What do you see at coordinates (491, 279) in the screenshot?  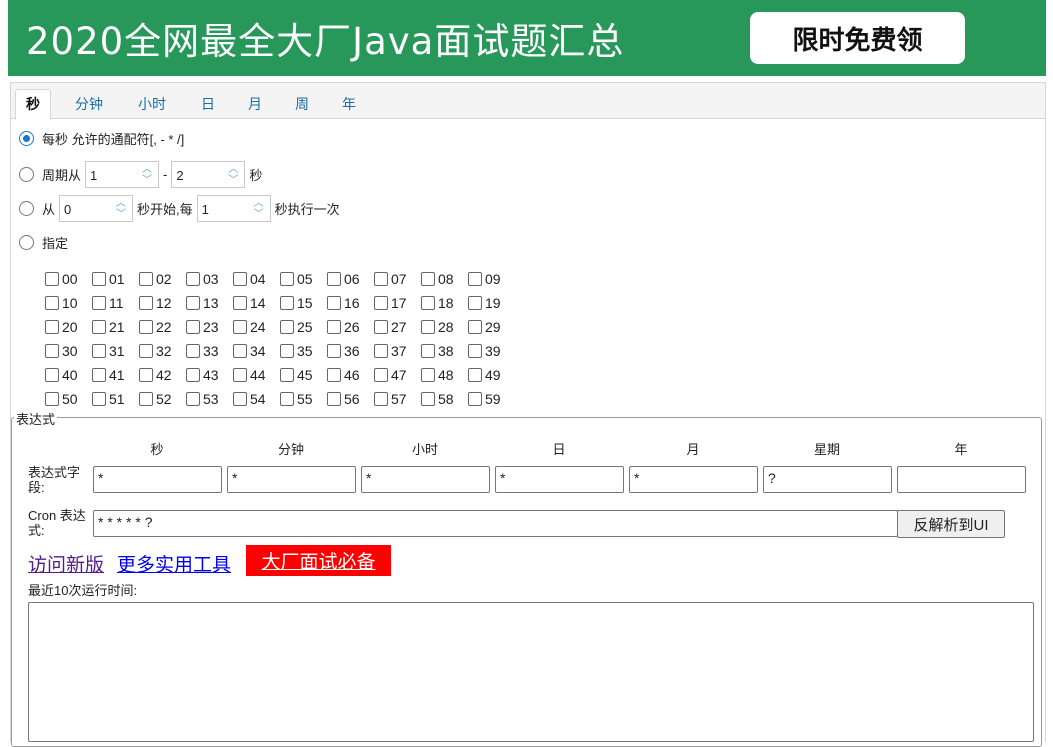 I see `second-checkbox-item: 09` at bounding box center [491, 279].